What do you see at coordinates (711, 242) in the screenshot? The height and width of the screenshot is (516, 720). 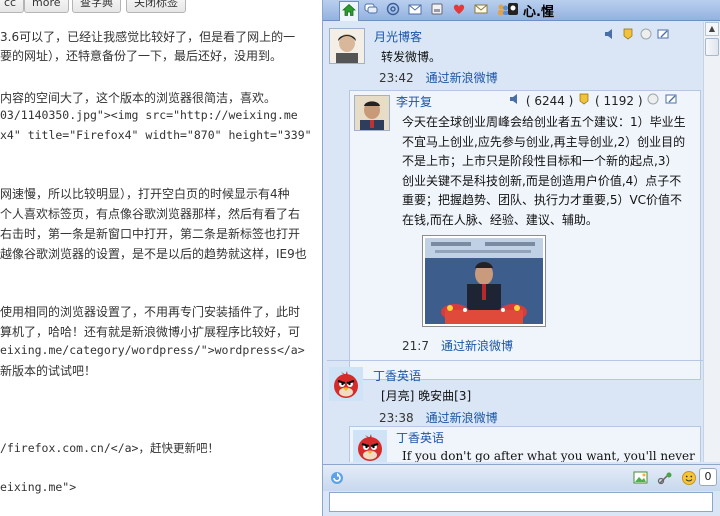 I see `feed-scrollbar: ▲` at bounding box center [711, 242].